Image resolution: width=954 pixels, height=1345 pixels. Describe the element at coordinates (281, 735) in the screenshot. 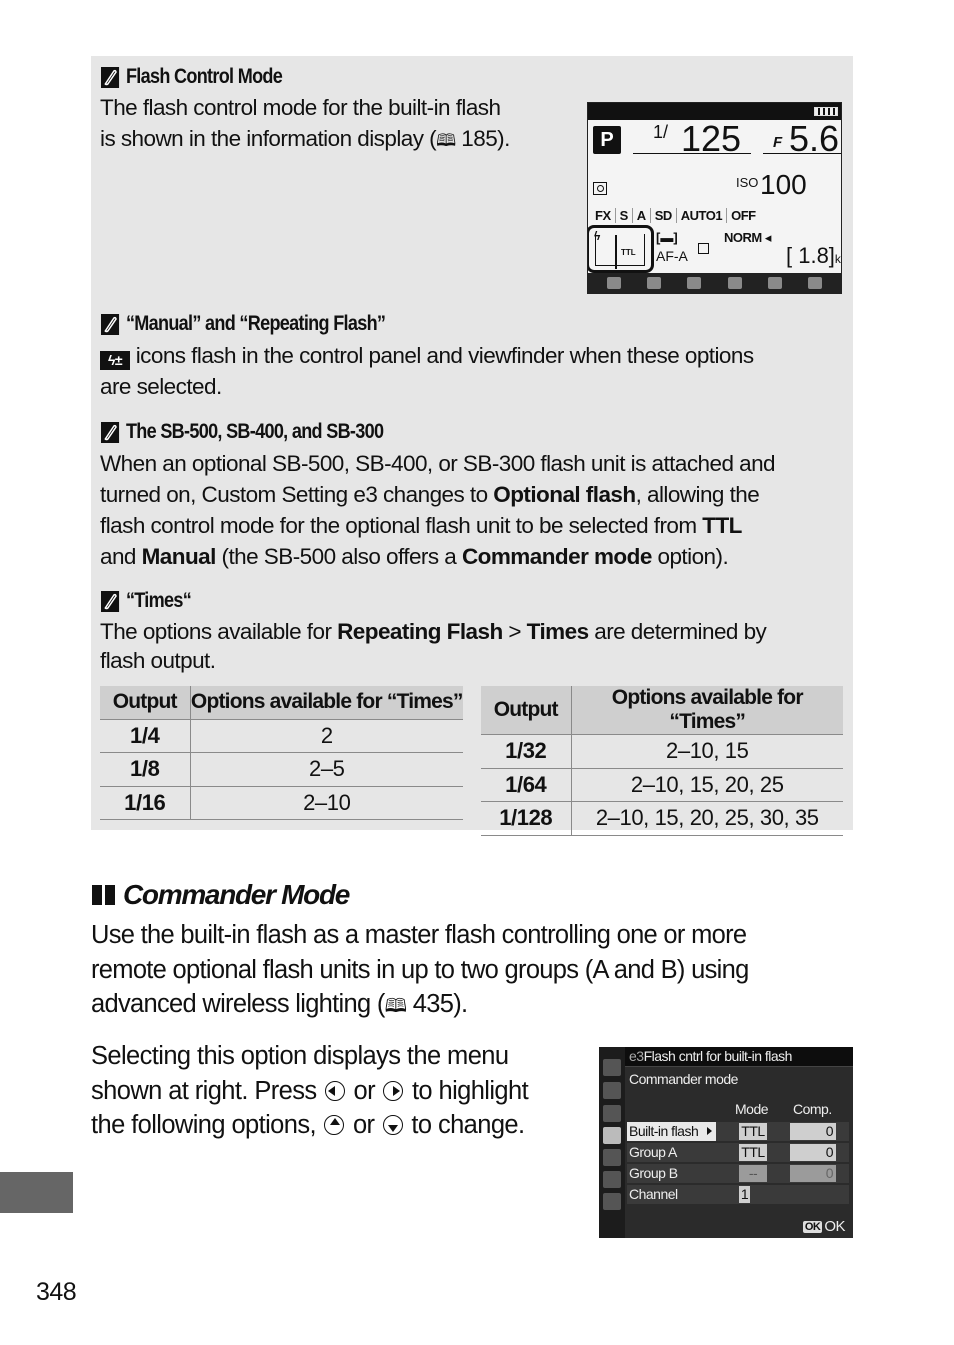

I see `table-row: 1/4 2` at that location.